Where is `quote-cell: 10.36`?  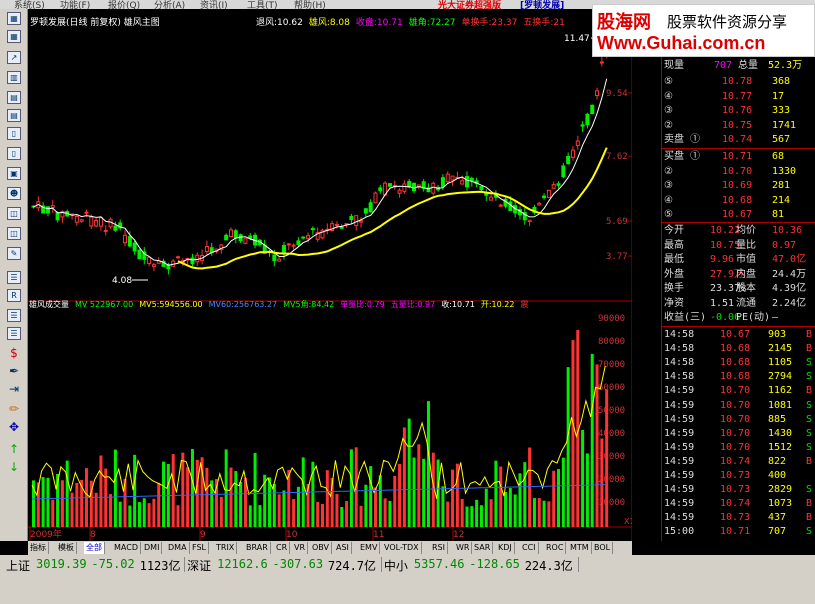 quote-cell: 10.36 is located at coordinates (787, 230).